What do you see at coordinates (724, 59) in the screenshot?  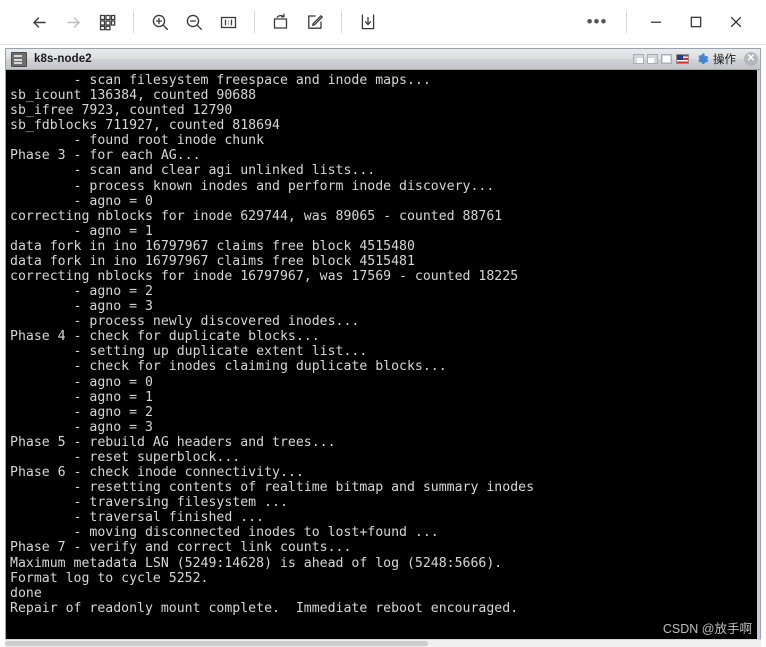 I see `operations-label: 操作` at bounding box center [724, 59].